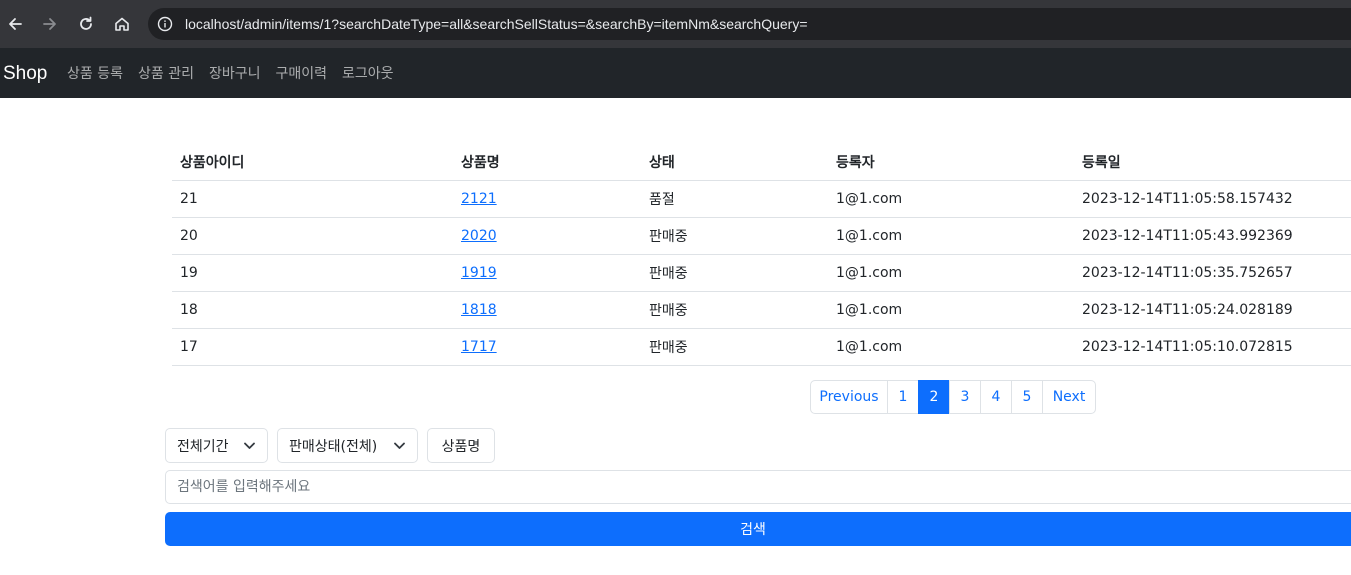  Describe the element at coordinates (122, 24) in the screenshot. I see `home-icon` at that location.